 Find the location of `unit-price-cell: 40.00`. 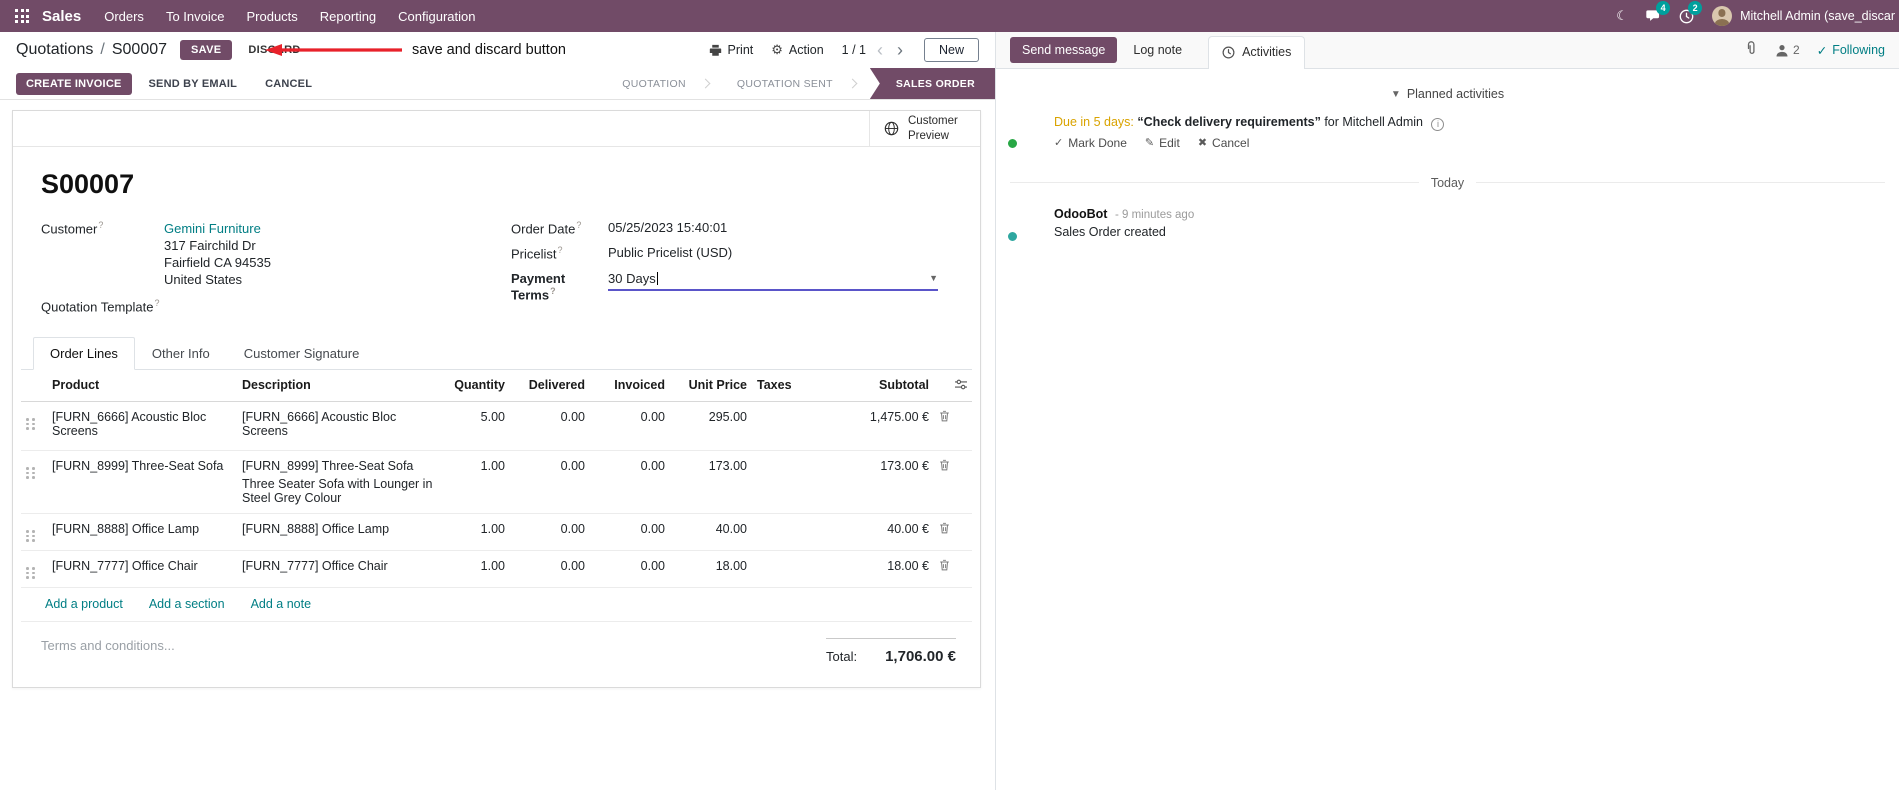

unit-price-cell: 40.00 is located at coordinates (711, 532).